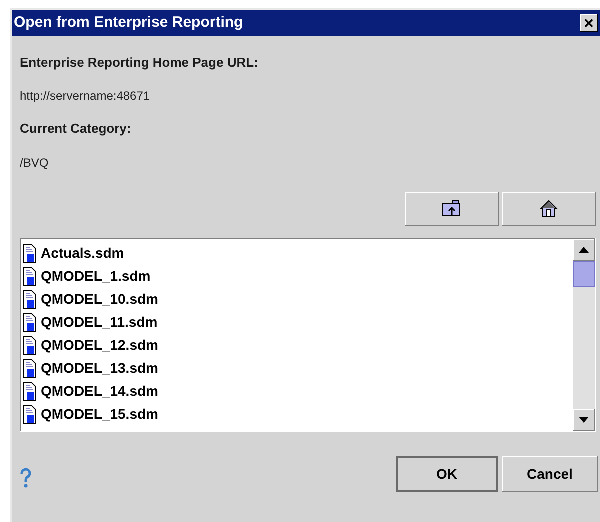 The height and width of the screenshot is (522, 600). What do you see at coordinates (298, 391) in the screenshot?
I see `file-item: QMODEL_14.sdm` at bounding box center [298, 391].